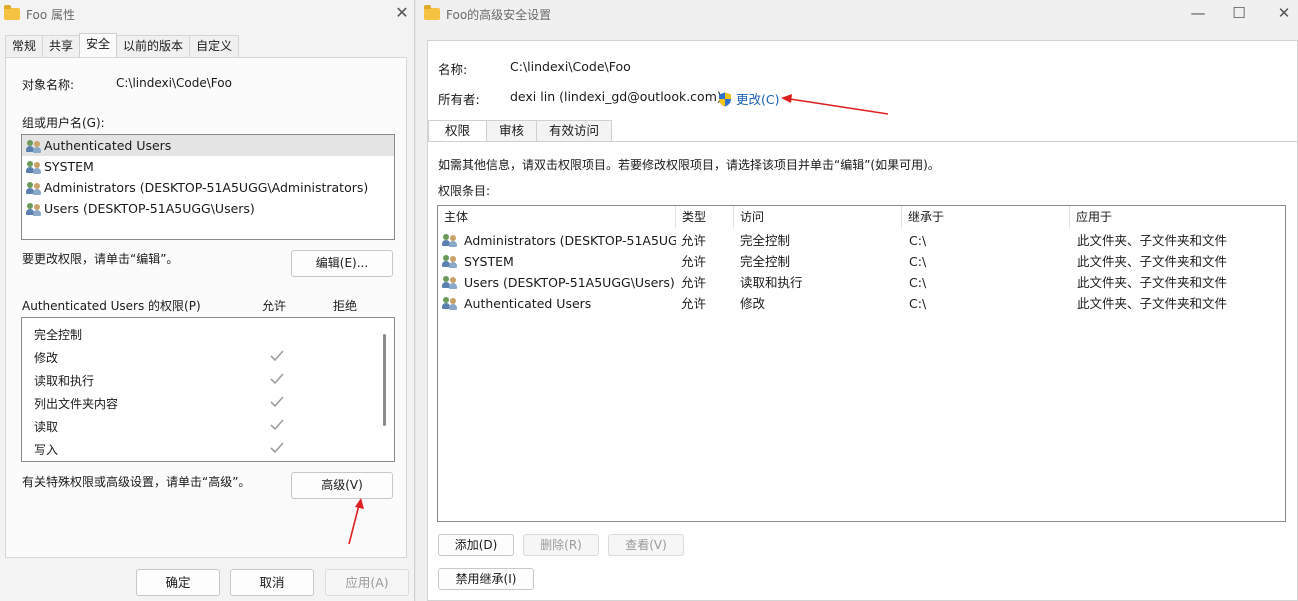 This screenshot has height=601, width=1298. I want to click on add-button: 添加(D), so click(476, 545).